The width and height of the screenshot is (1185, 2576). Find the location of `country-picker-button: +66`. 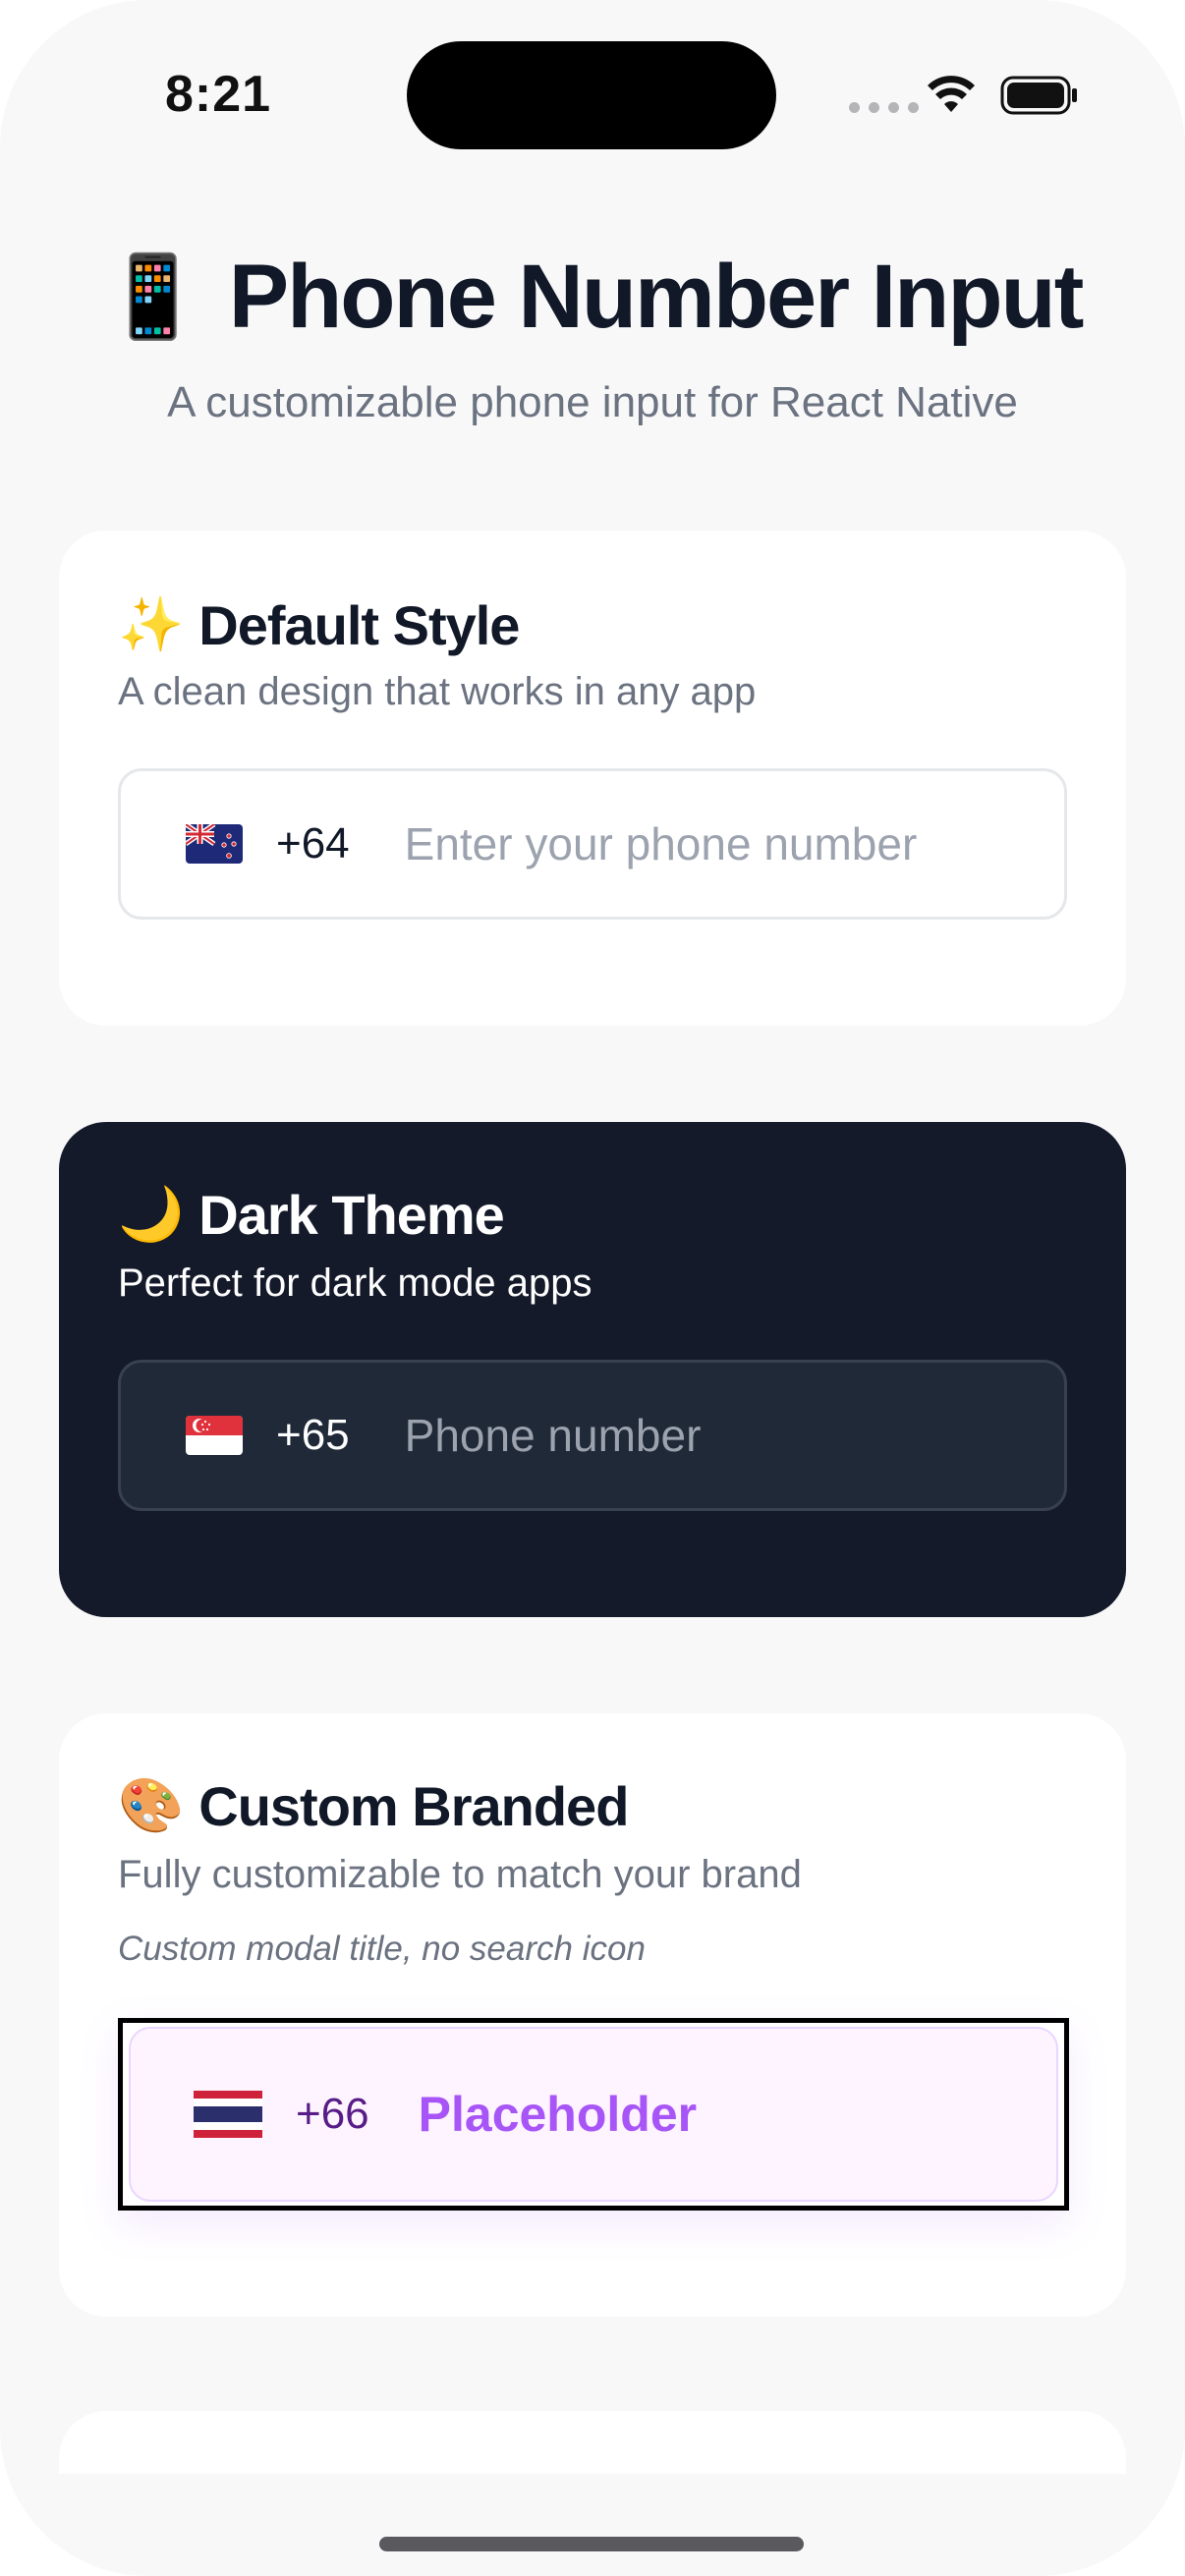

country-picker-button: +66 is located at coordinates (282, 2114).